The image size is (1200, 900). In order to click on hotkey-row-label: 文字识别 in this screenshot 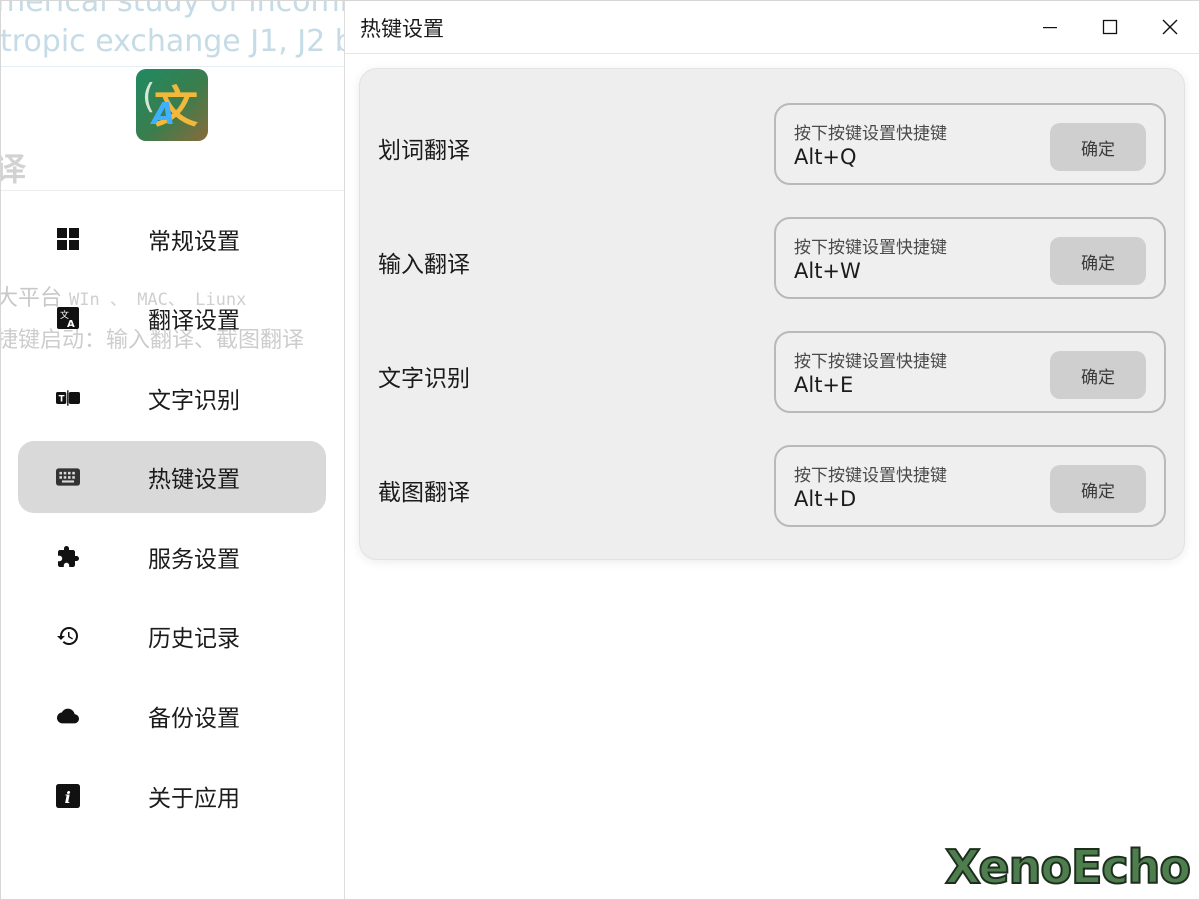, I will do `click(424, 379)`.